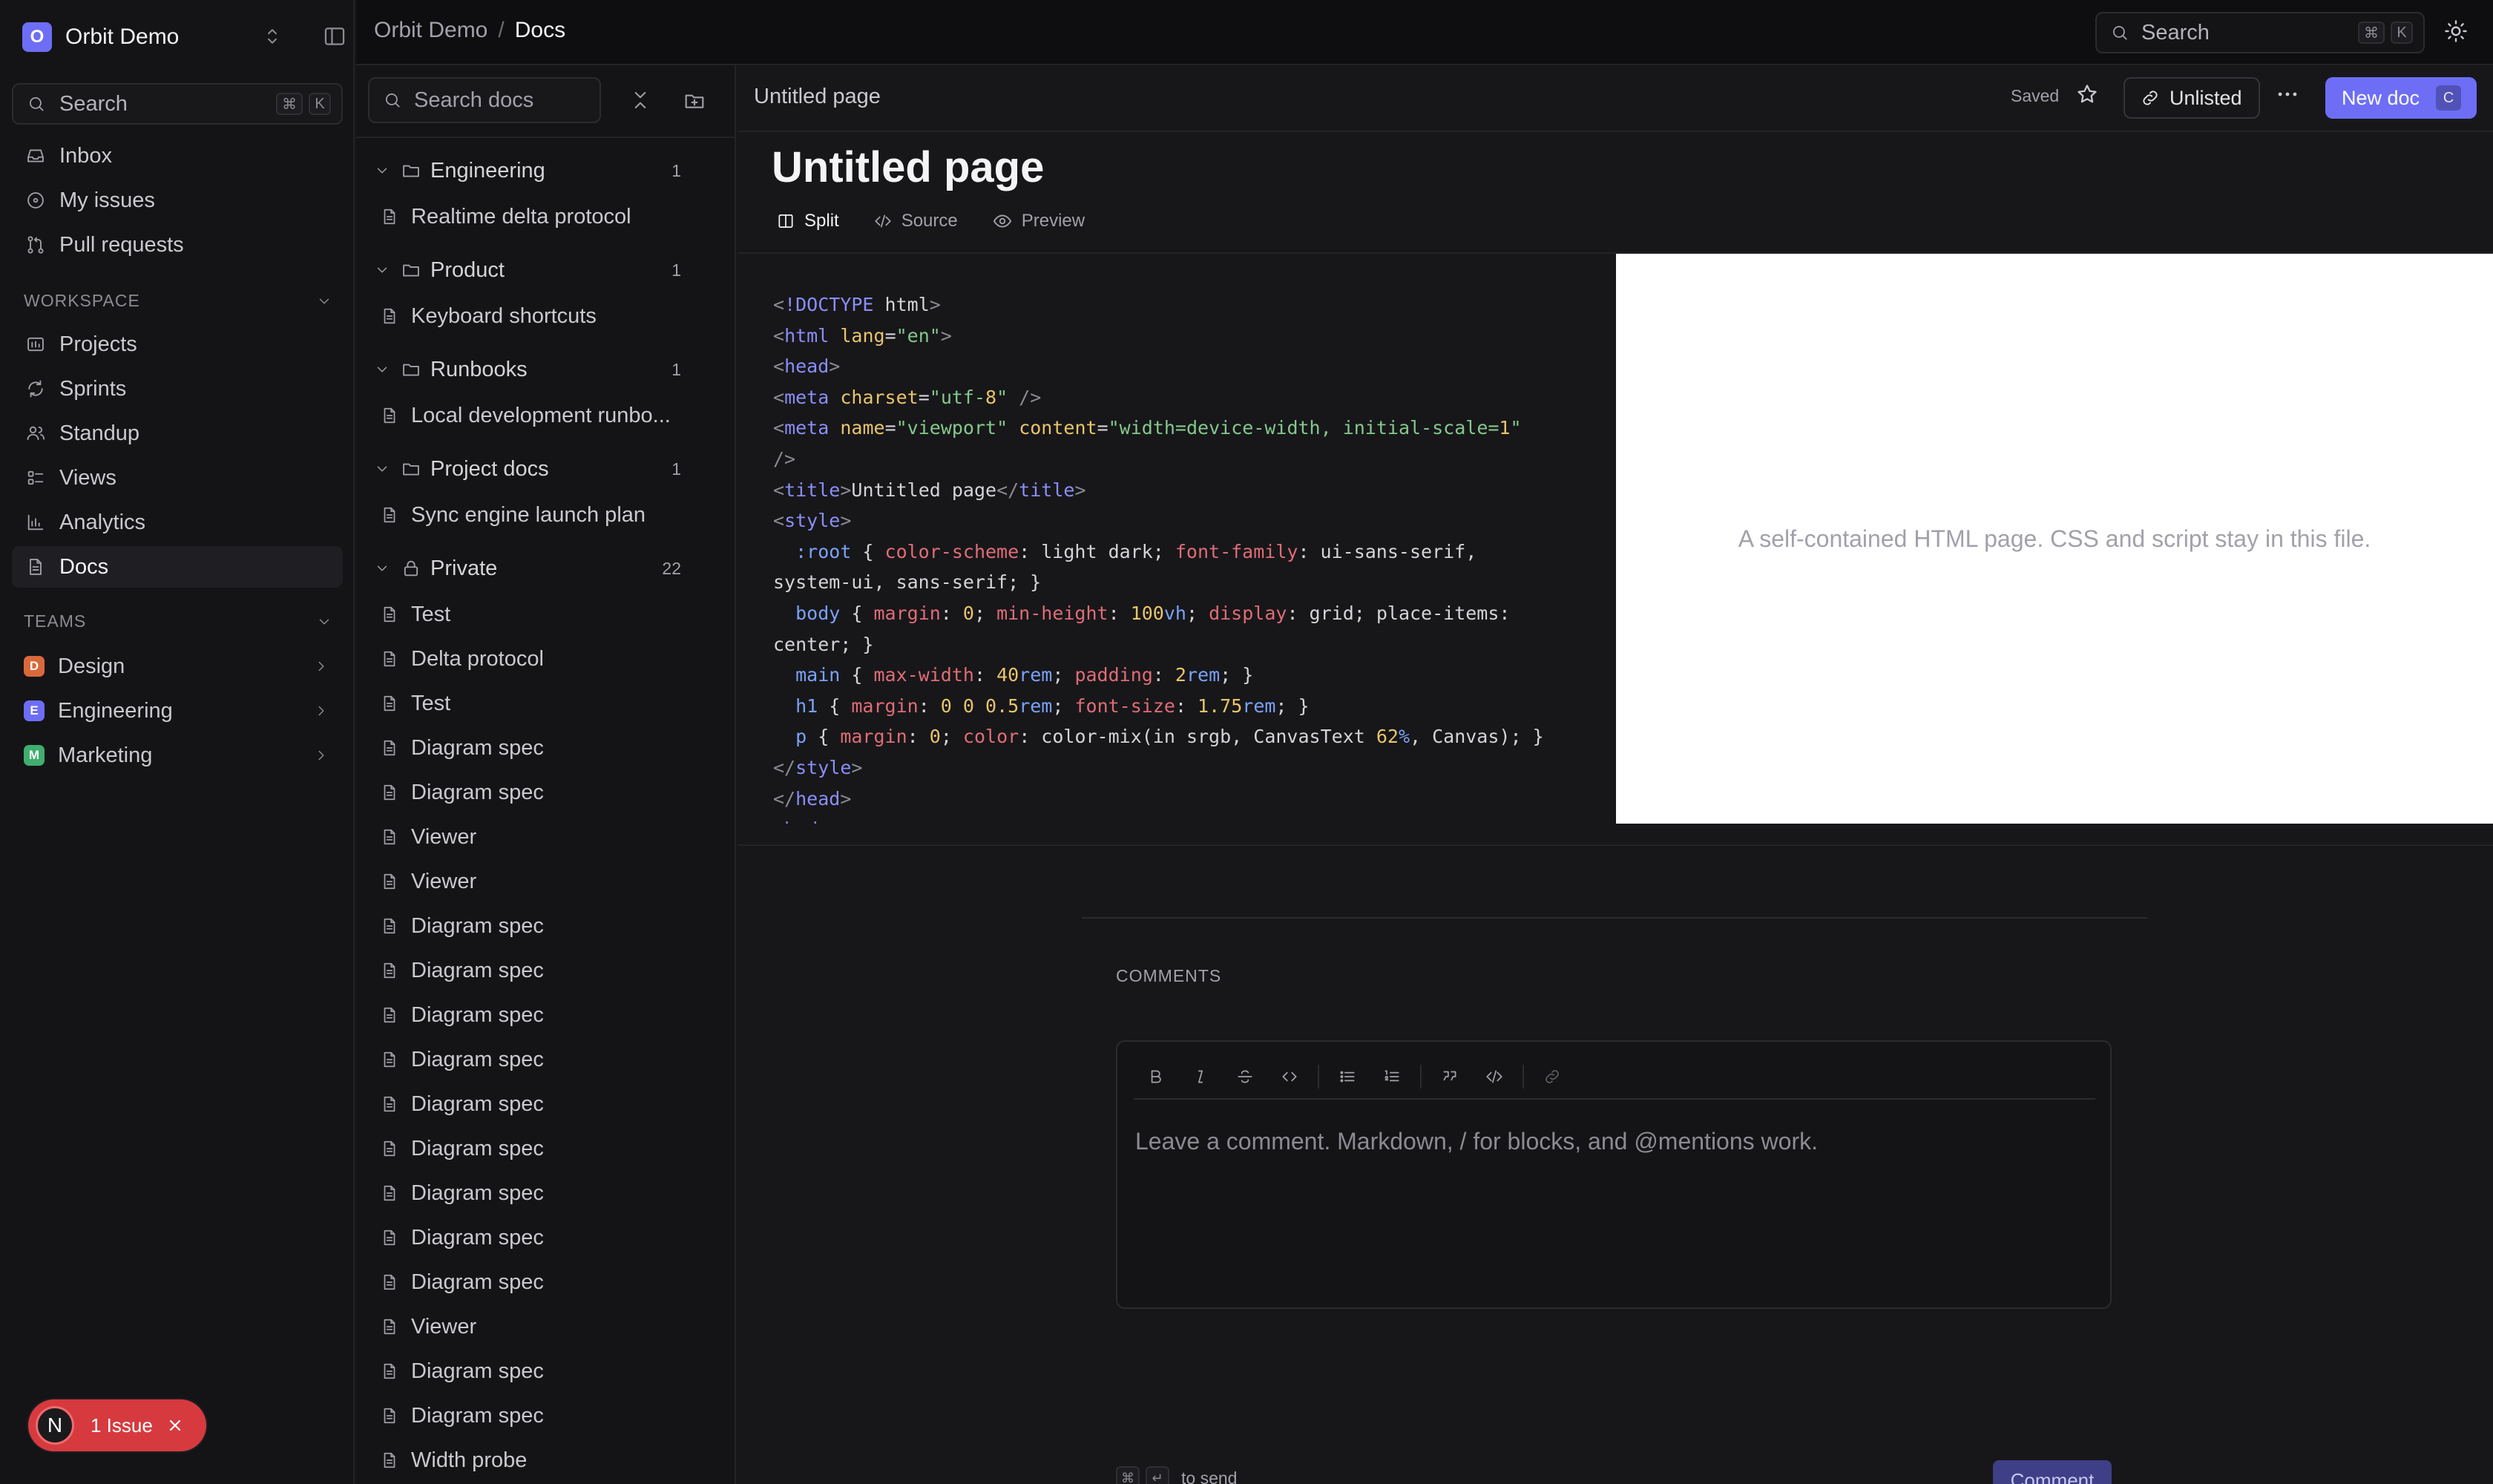 This screenshot has height=1484, width=2493. I want to click on strikethrough-icon, so click(1245, 1076).